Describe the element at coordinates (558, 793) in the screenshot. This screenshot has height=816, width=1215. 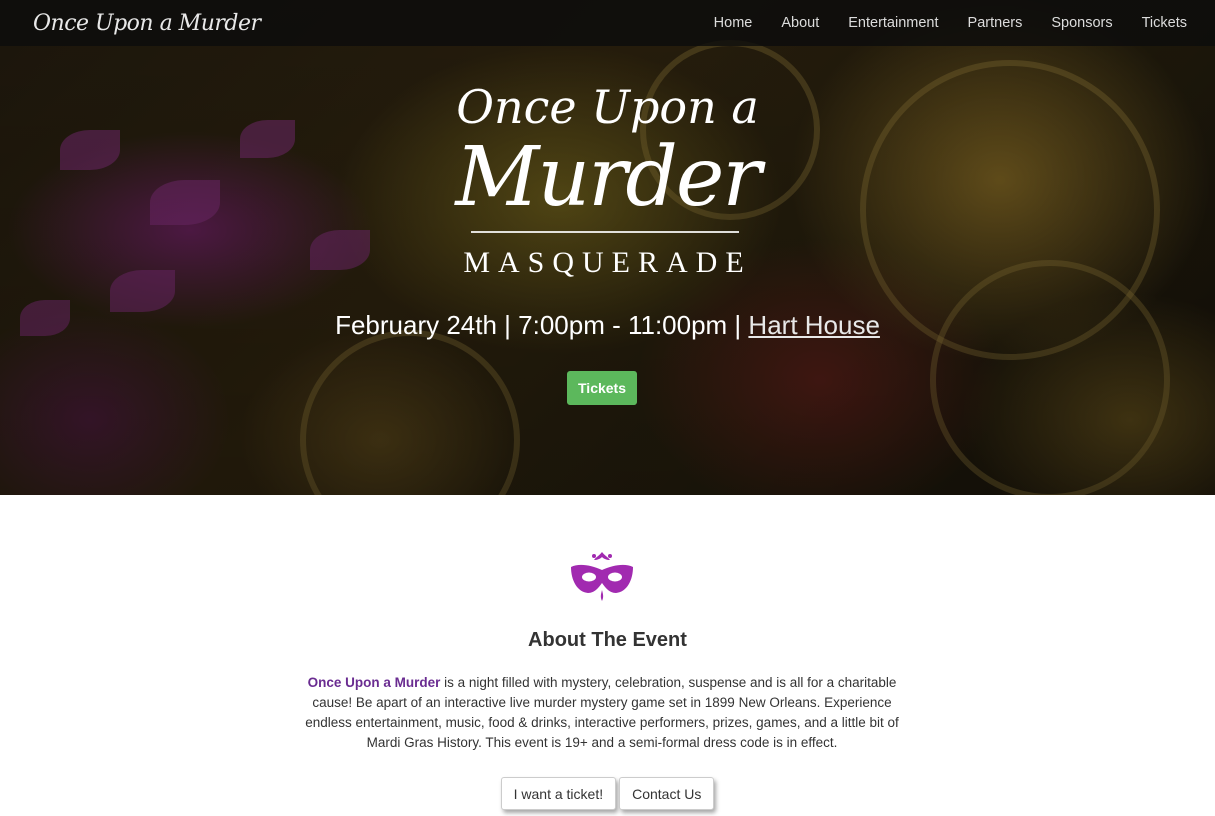
I see `want-ticket-button: I want a ticket!` at that location.